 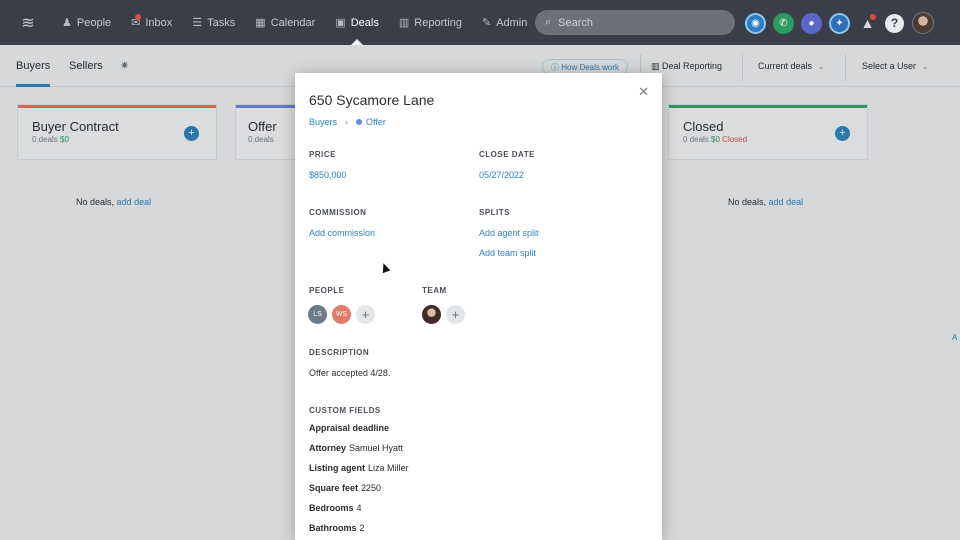 I want to click on phone-icon: ✆, so click(x=783, y=23).